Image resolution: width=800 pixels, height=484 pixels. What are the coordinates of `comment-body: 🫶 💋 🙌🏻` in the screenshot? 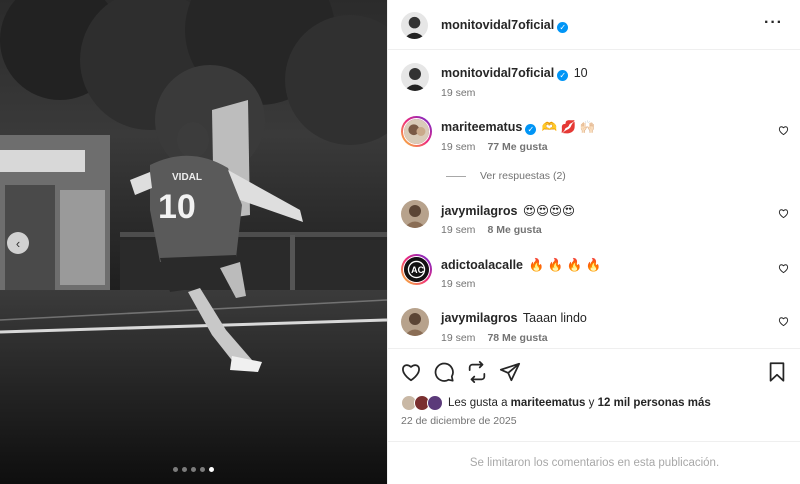 It's located at (568, 127).